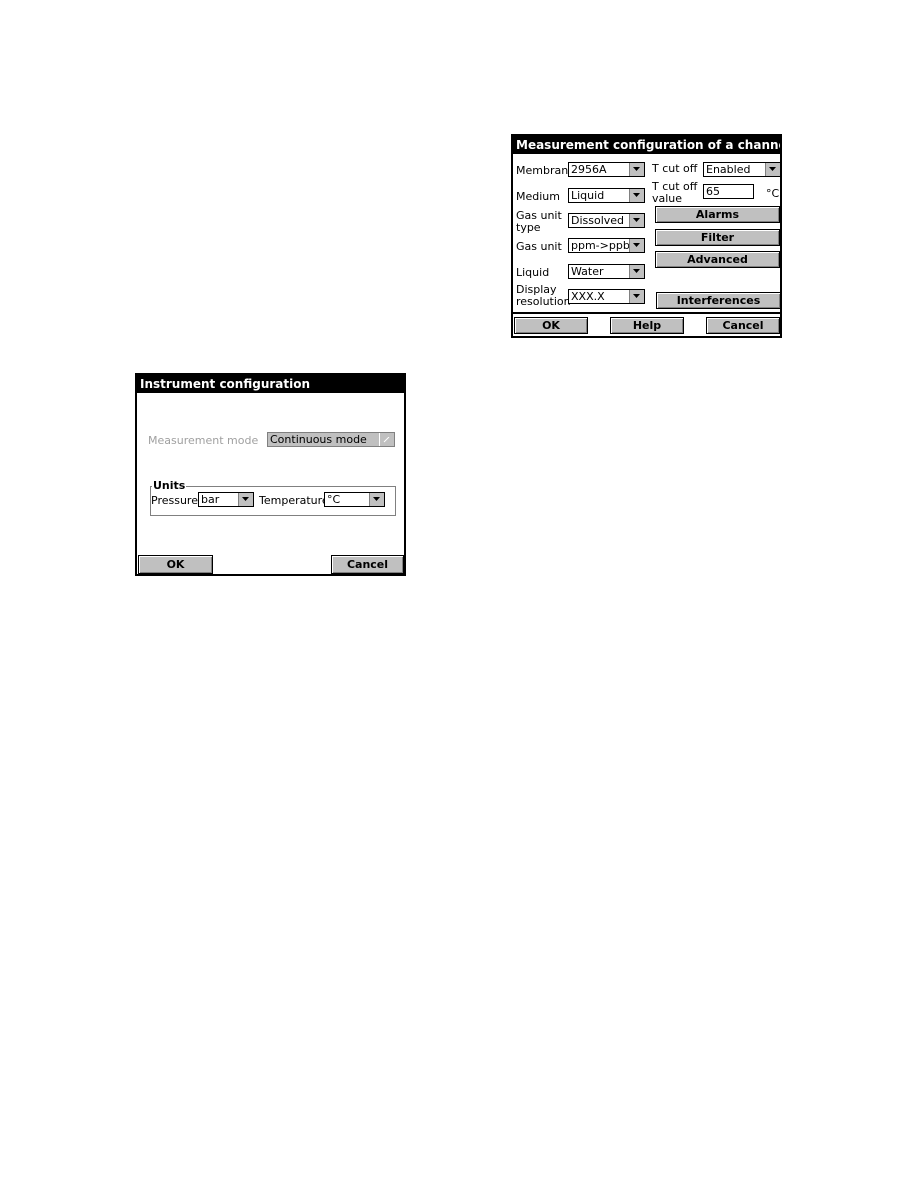  Describe the element at coordinates (646, 145) in the screenshot. I see `dialog-title: Measurement configuration of a channel` at that location.